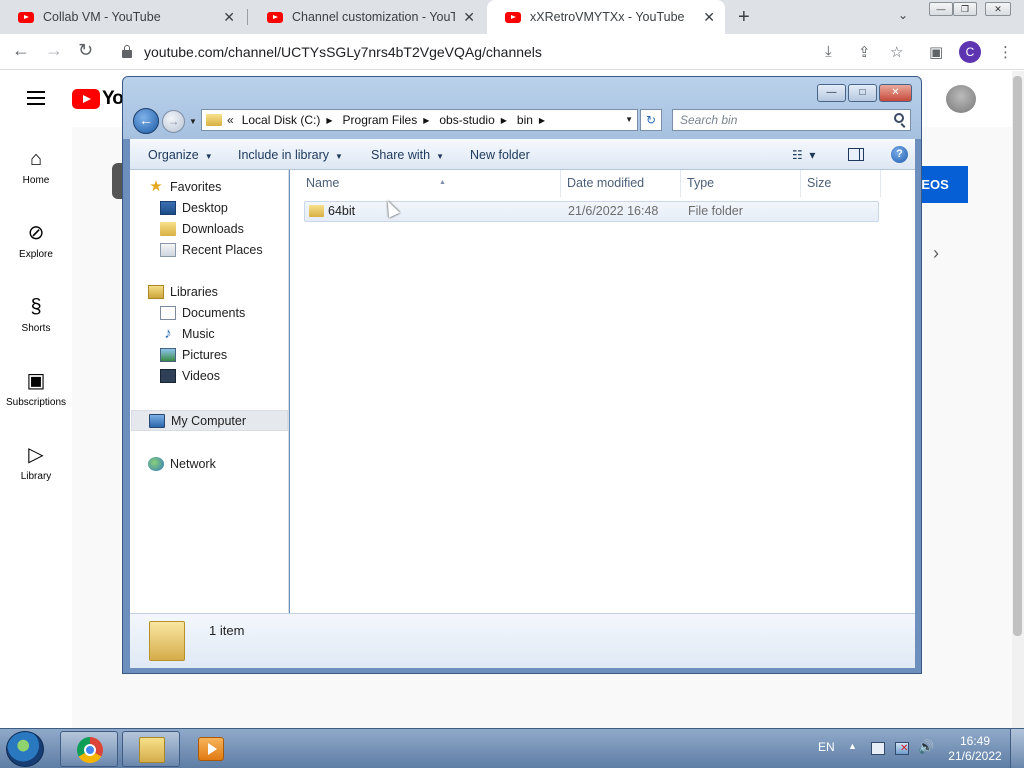 This screenshot has height=768, width=1024. Describe the element at coordinates (168, 333) in the screenshot. I see `music-note-icon: ♪` at that location.